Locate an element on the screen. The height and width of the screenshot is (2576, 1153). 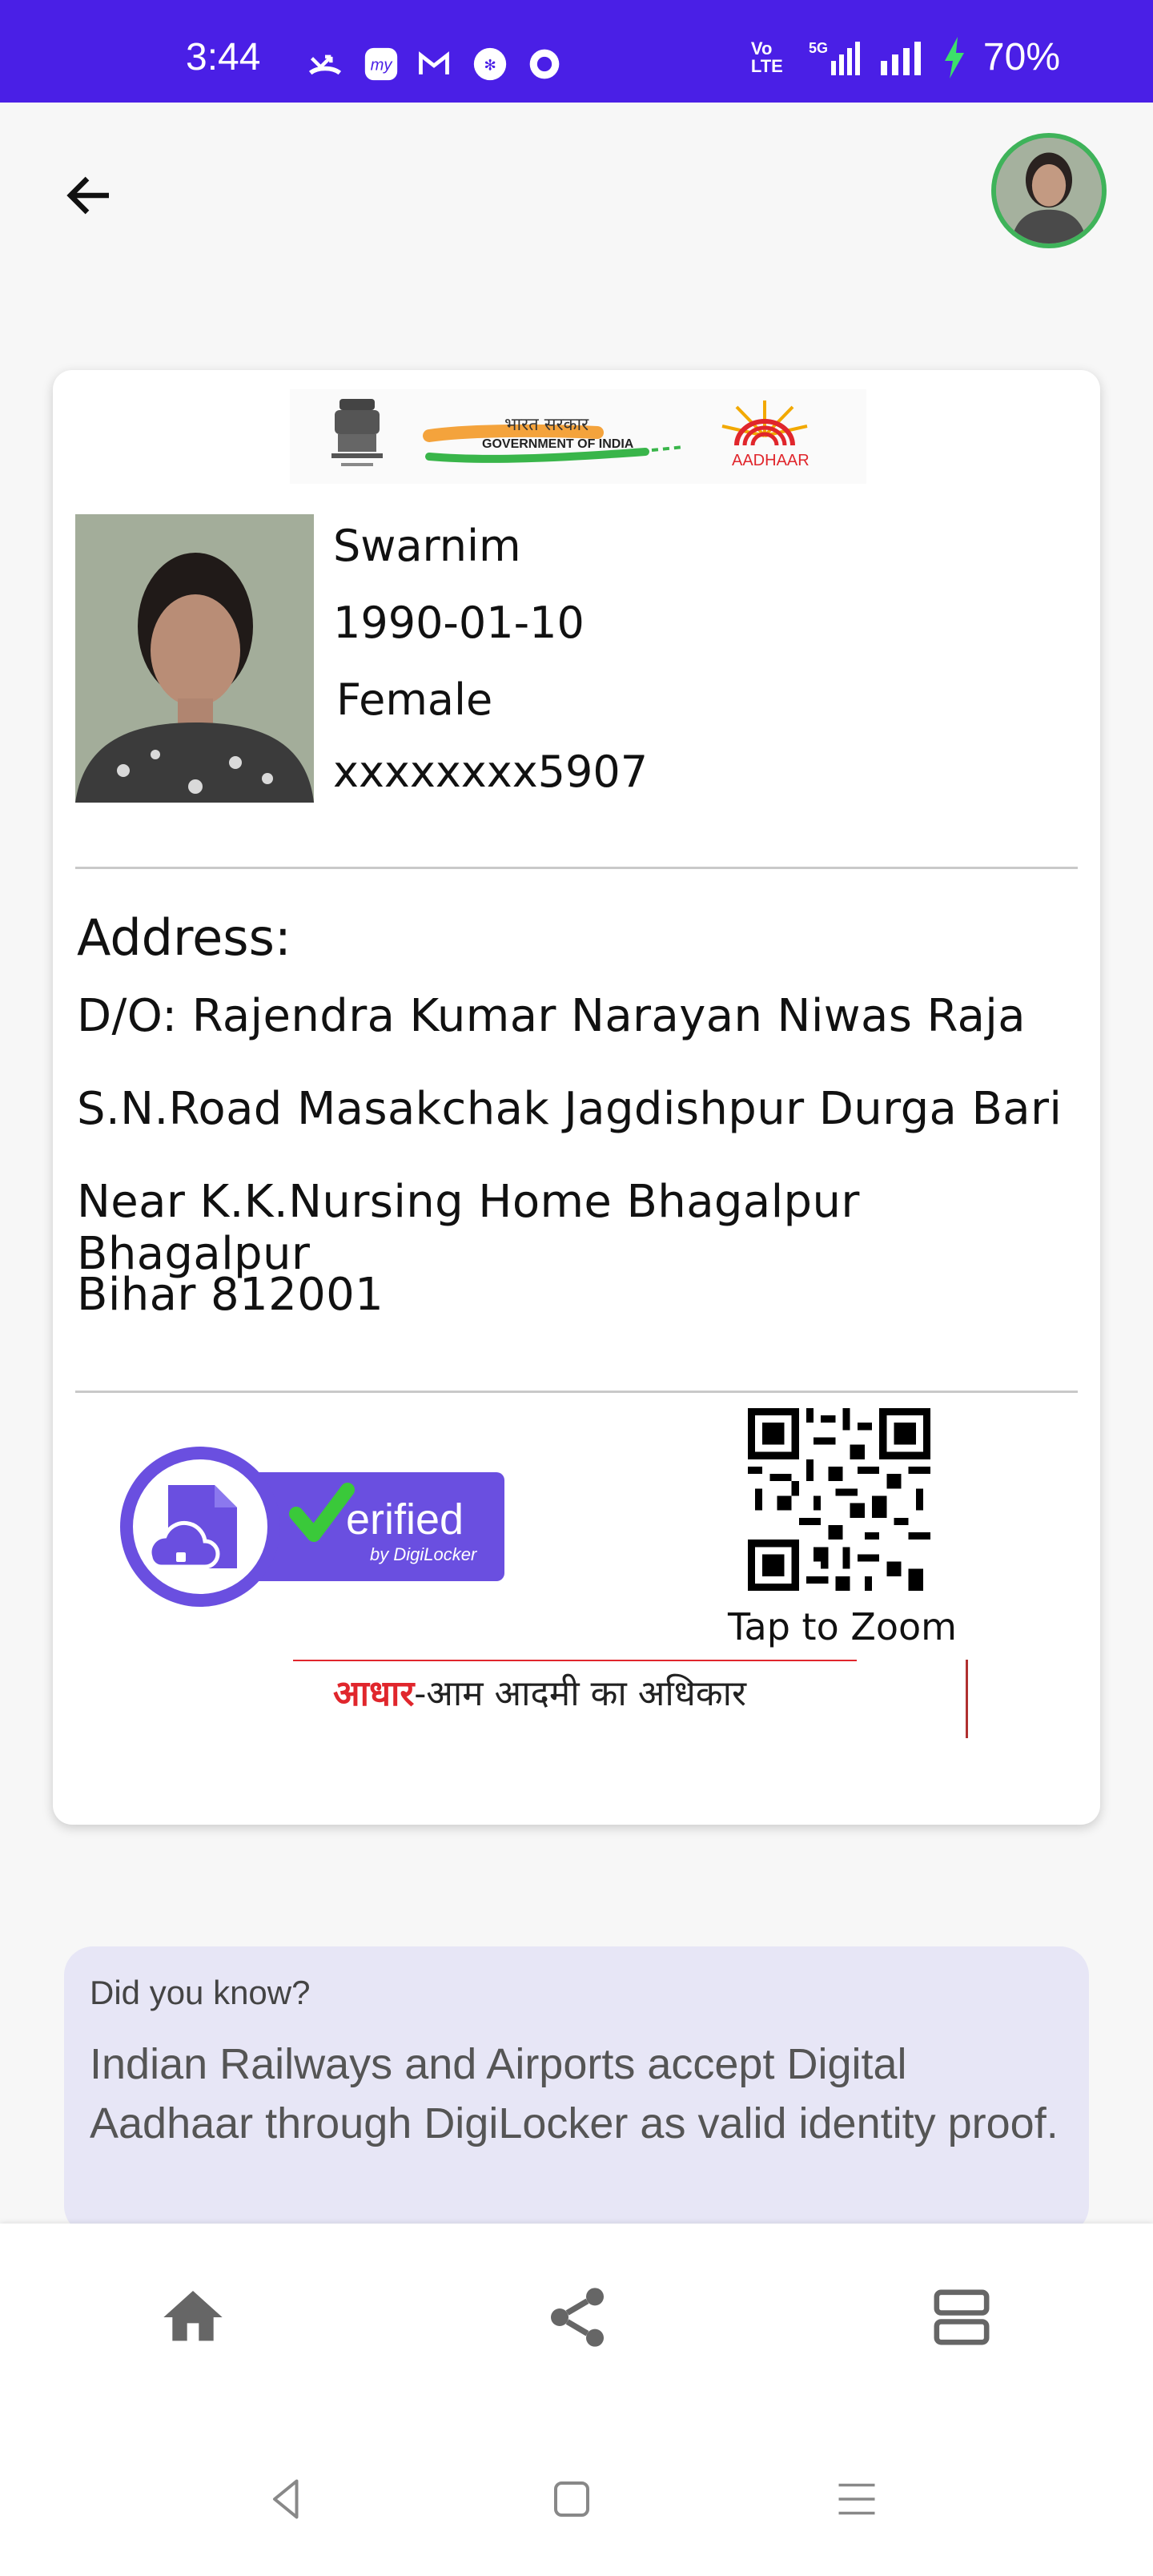
tap-to-zoom-label: Tap to Zoom is located at coordinates (842, 1626).